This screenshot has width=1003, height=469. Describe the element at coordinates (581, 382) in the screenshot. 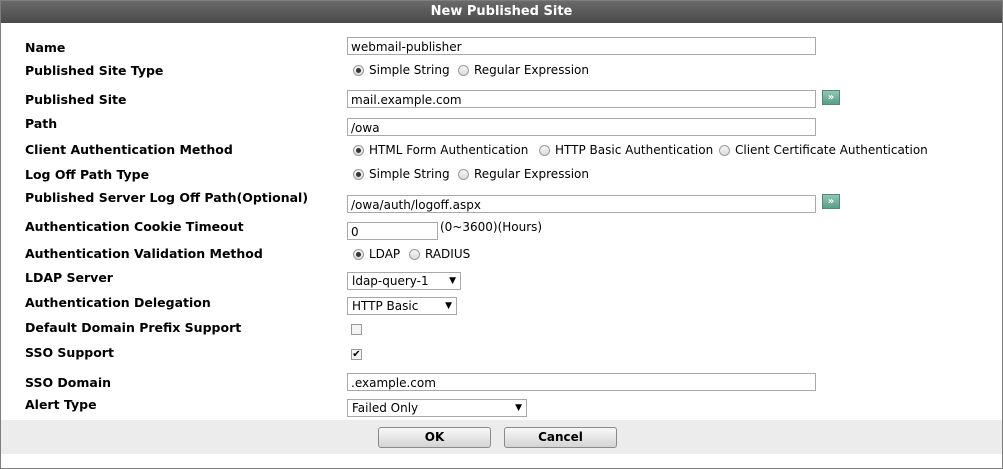

I see `sso-domain-input: .example.com` at that location.